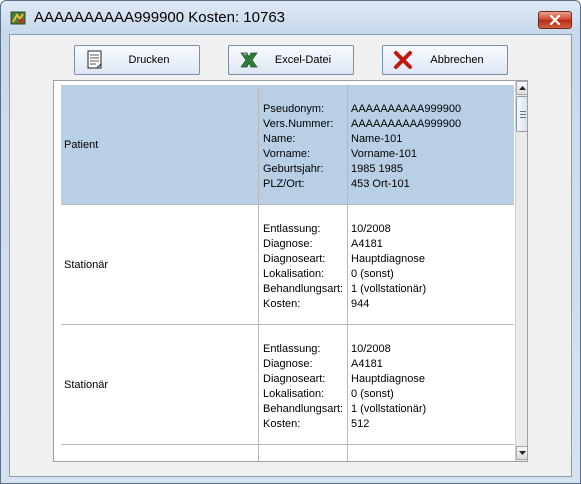 The image size is (581, 484). What do you see at coordinates (279, 139) in the screenshot?
I see `field-label: Name:` at bounding box center [279, 139].